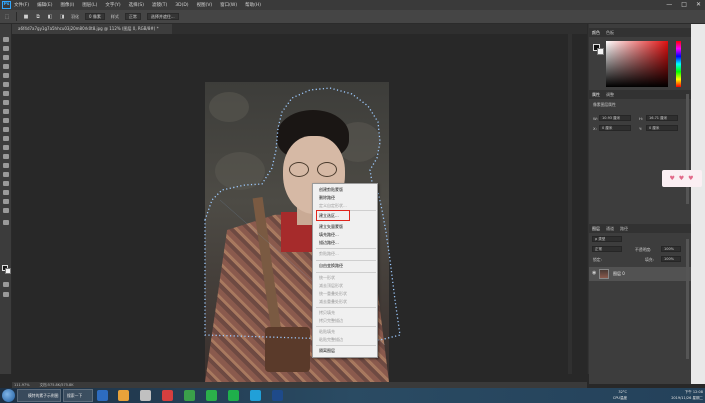 The height and width of the screenshot is (403, 705). Describe the element at coordinates (228, 5) in the screenshot. I see `menu-window: 窗口(W)` at that location.